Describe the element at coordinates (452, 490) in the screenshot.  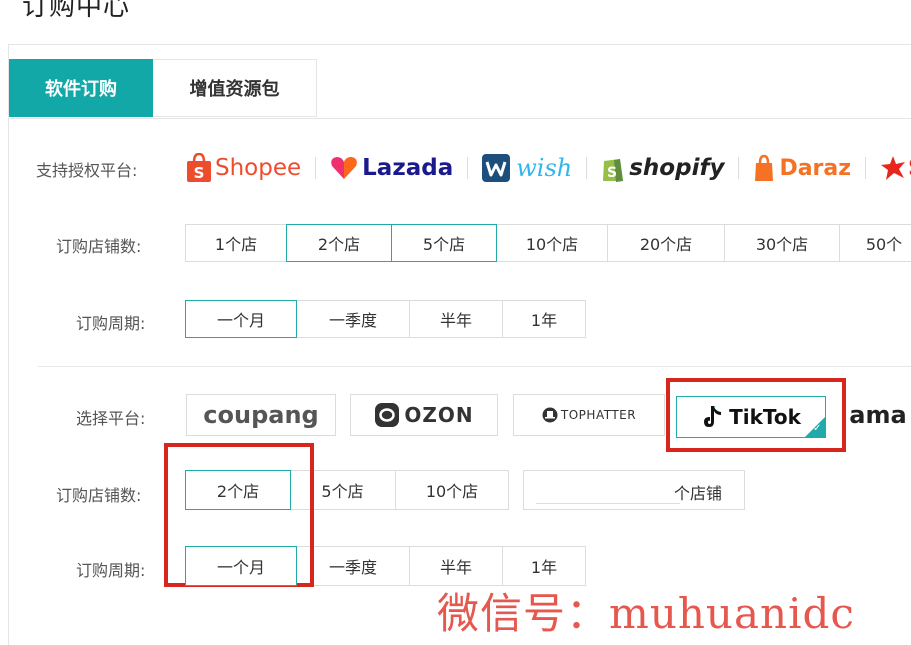
I see `store-option-10-b: 10个店` at that location.